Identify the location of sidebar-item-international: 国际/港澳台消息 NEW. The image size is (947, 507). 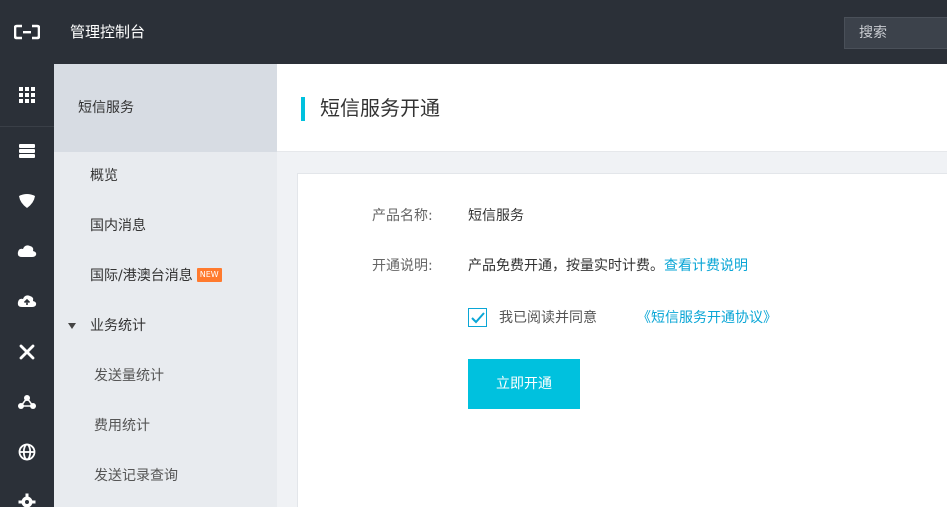
(165, 276).